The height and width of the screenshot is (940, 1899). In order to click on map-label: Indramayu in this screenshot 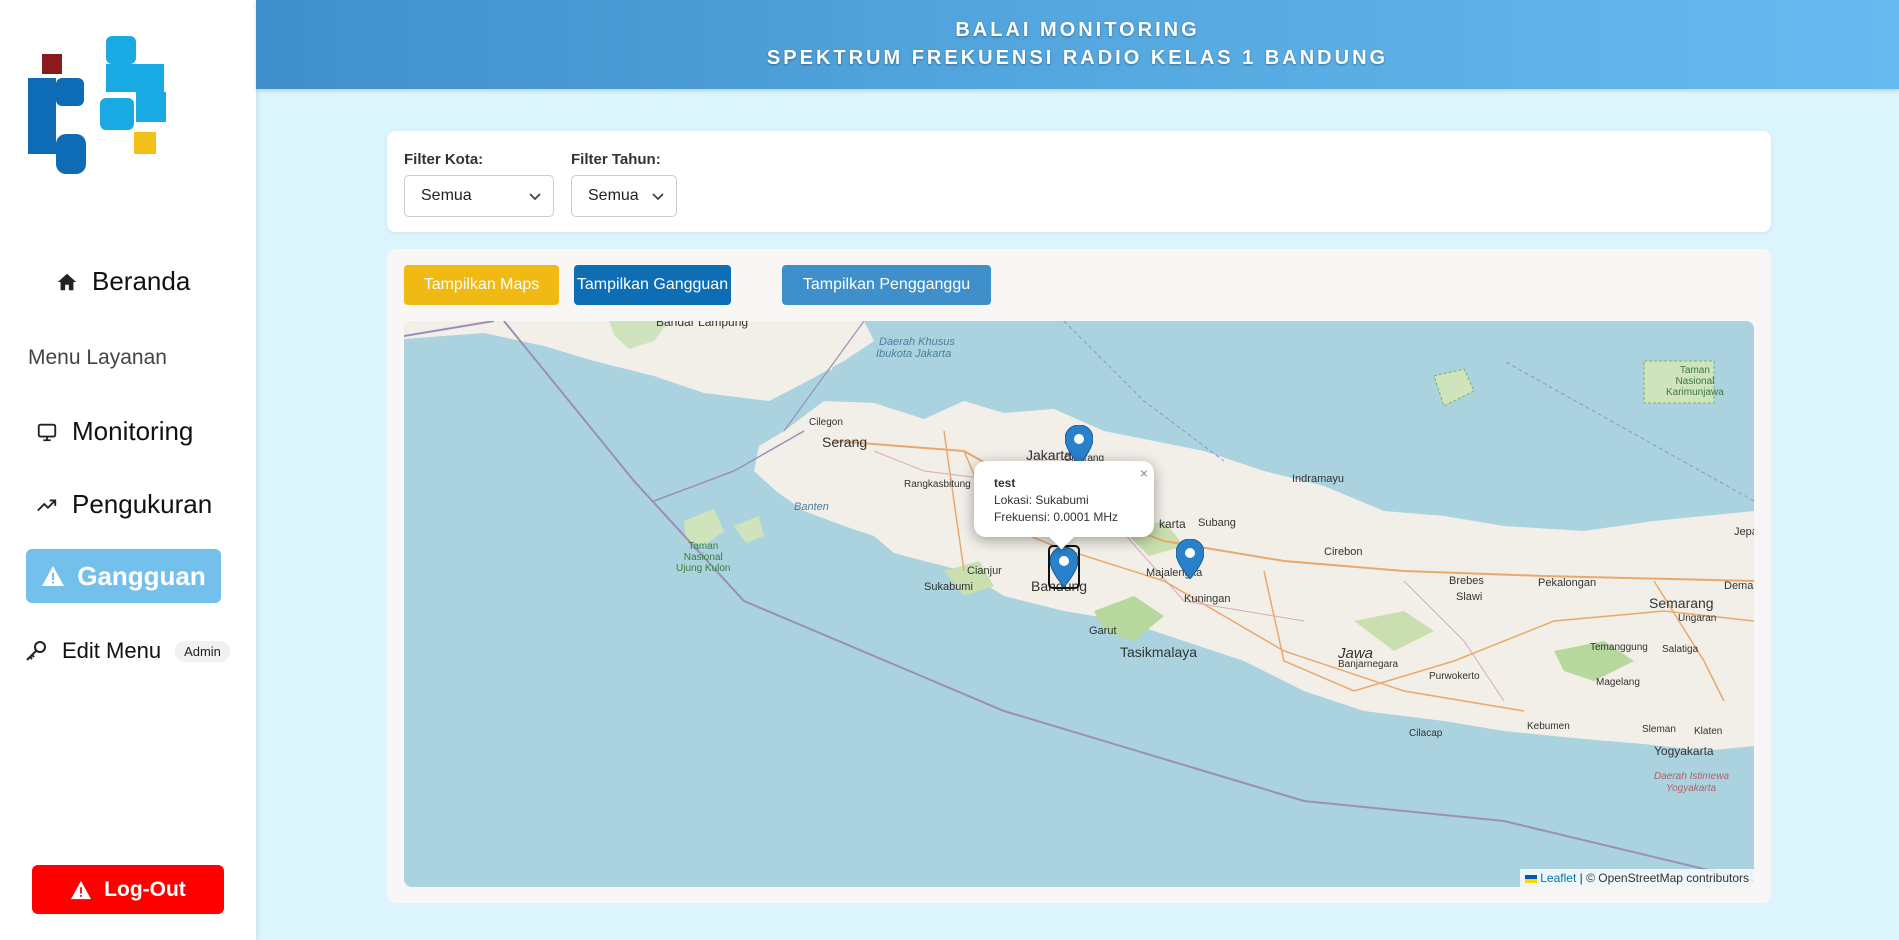, I will do `click(1318, 479)`.